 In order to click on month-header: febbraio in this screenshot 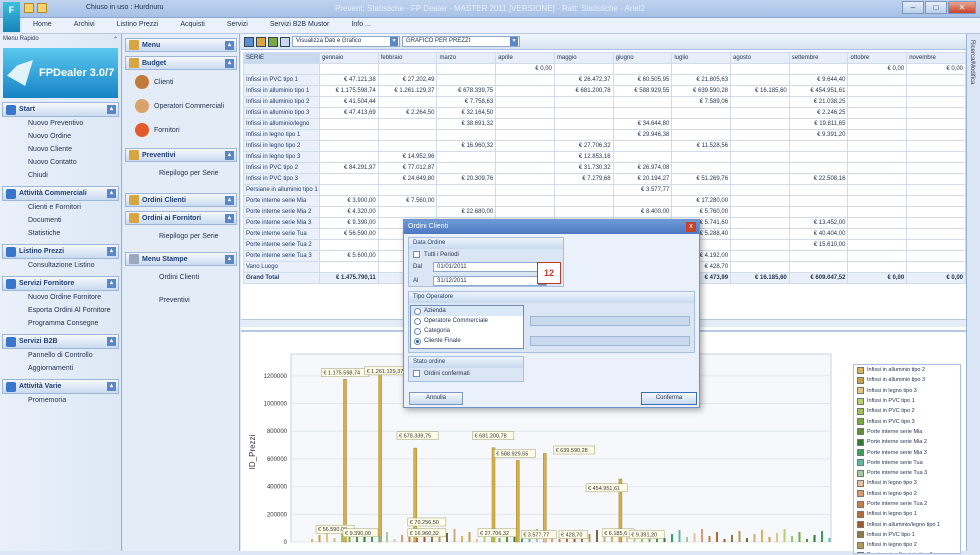, I will do `click(407, 58)`.